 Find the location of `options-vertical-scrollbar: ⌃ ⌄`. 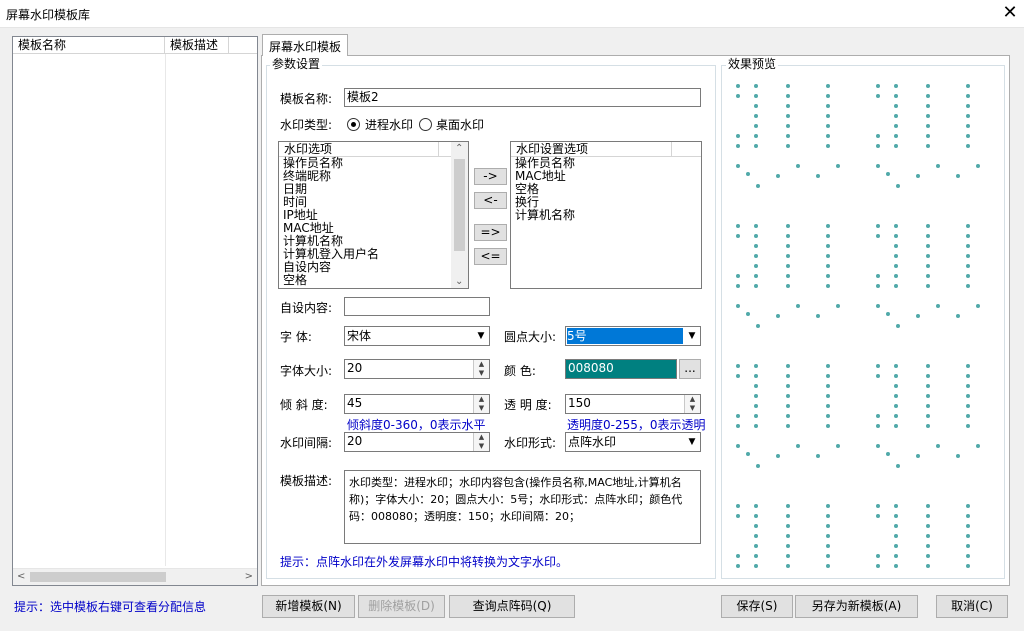

options-vertical-scrollbar: ⌃ ⌄ is located at coordinates (459, 215).